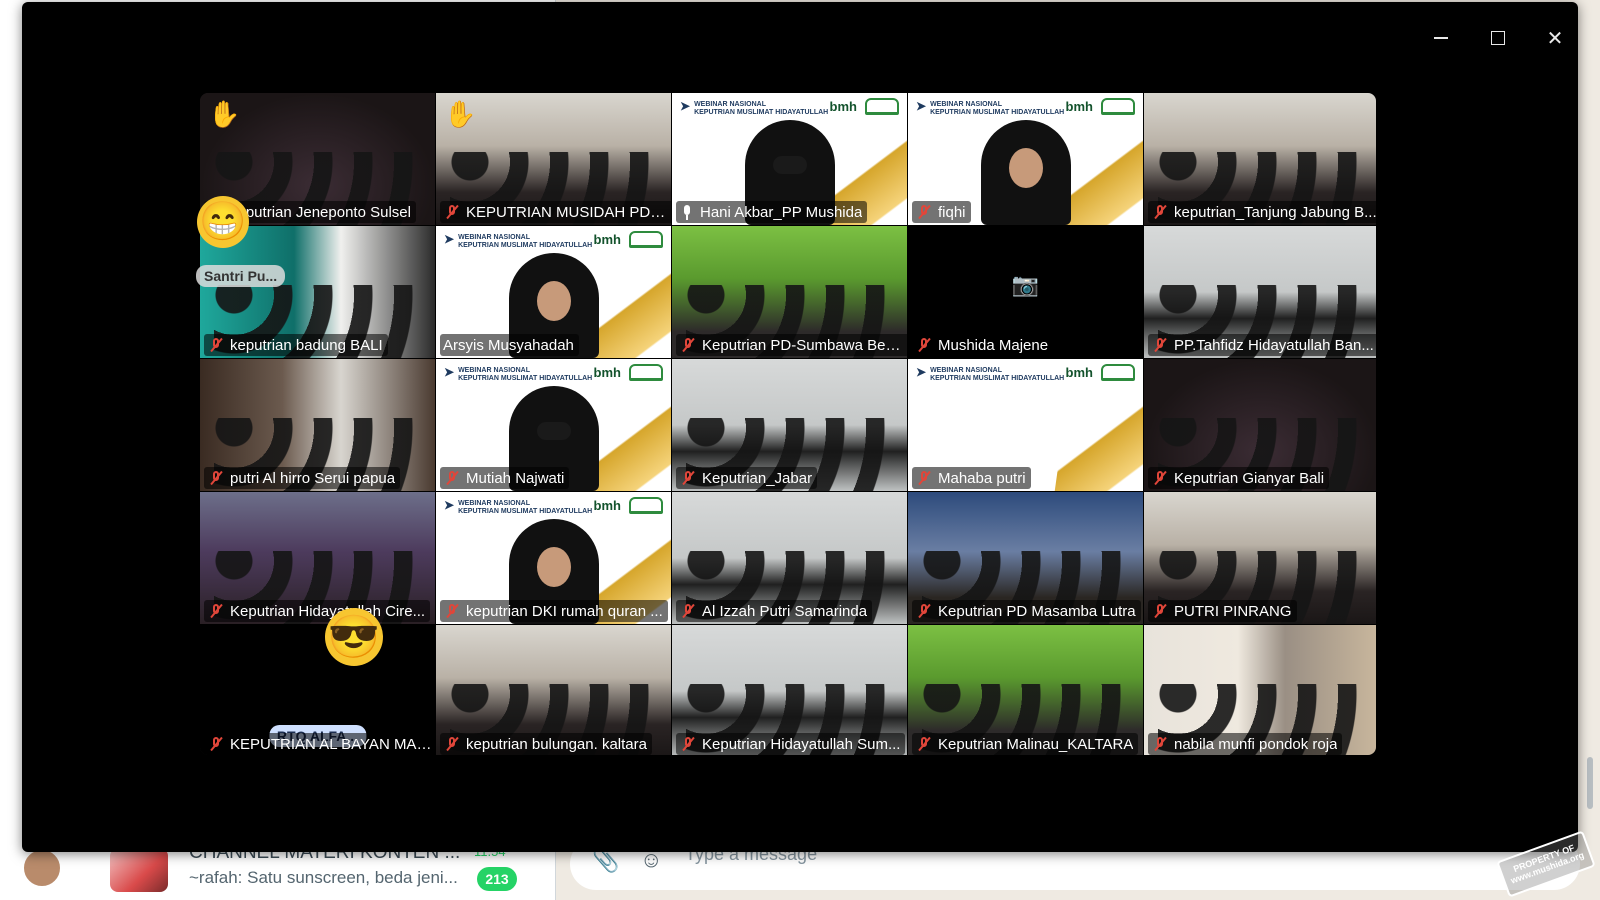 This screenshot has width=1600, height=900. What do you see at coordinates (747, 478) in the screenshot?
I see `participant-name-bar: Keputrian_Jabar` at bounding box center [747, 478].